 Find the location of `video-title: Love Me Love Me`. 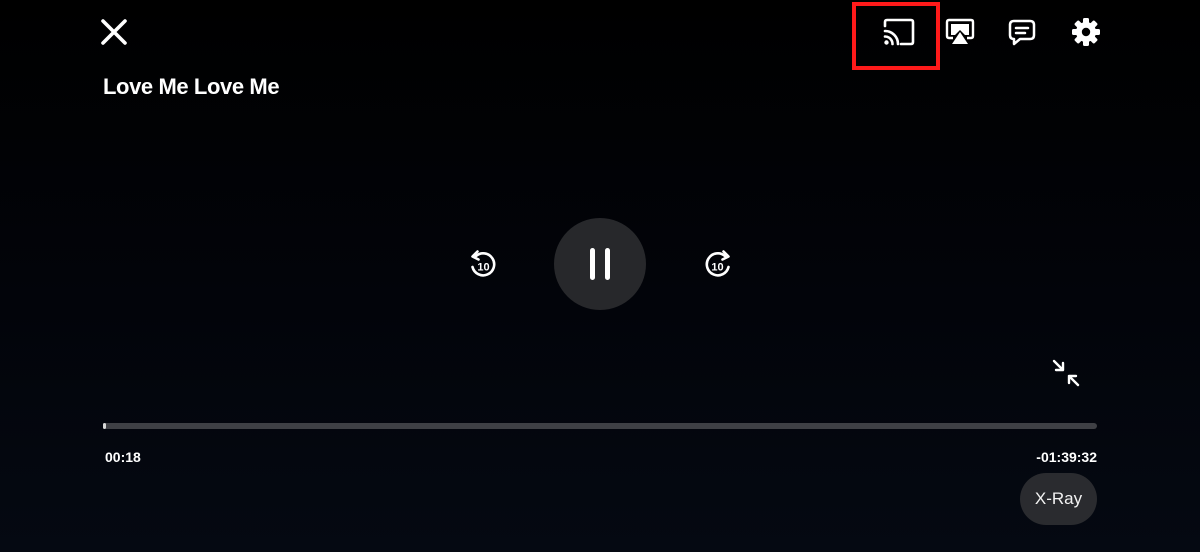

video-title: Love Me Love Me is located at coordinates (191, 86).